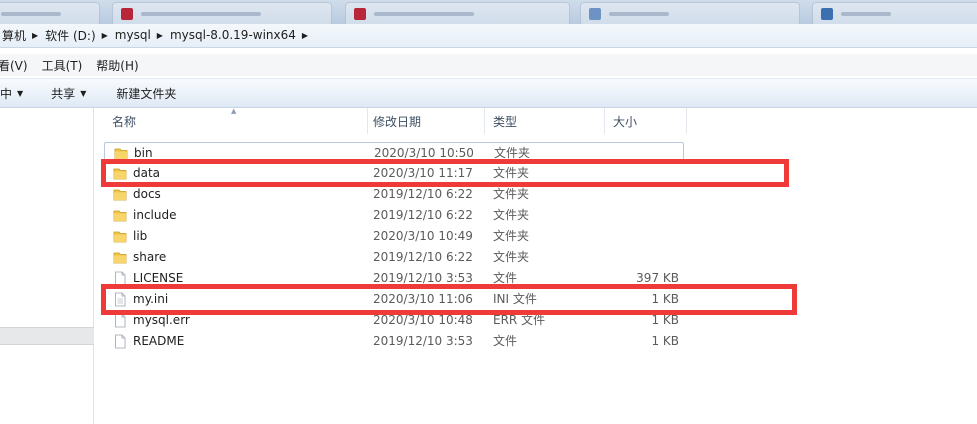 The image size is (977, 424). Describe the element at coordinates (425, 121) in the screenshot. I see `column-header-date: 修改日期` at that location.